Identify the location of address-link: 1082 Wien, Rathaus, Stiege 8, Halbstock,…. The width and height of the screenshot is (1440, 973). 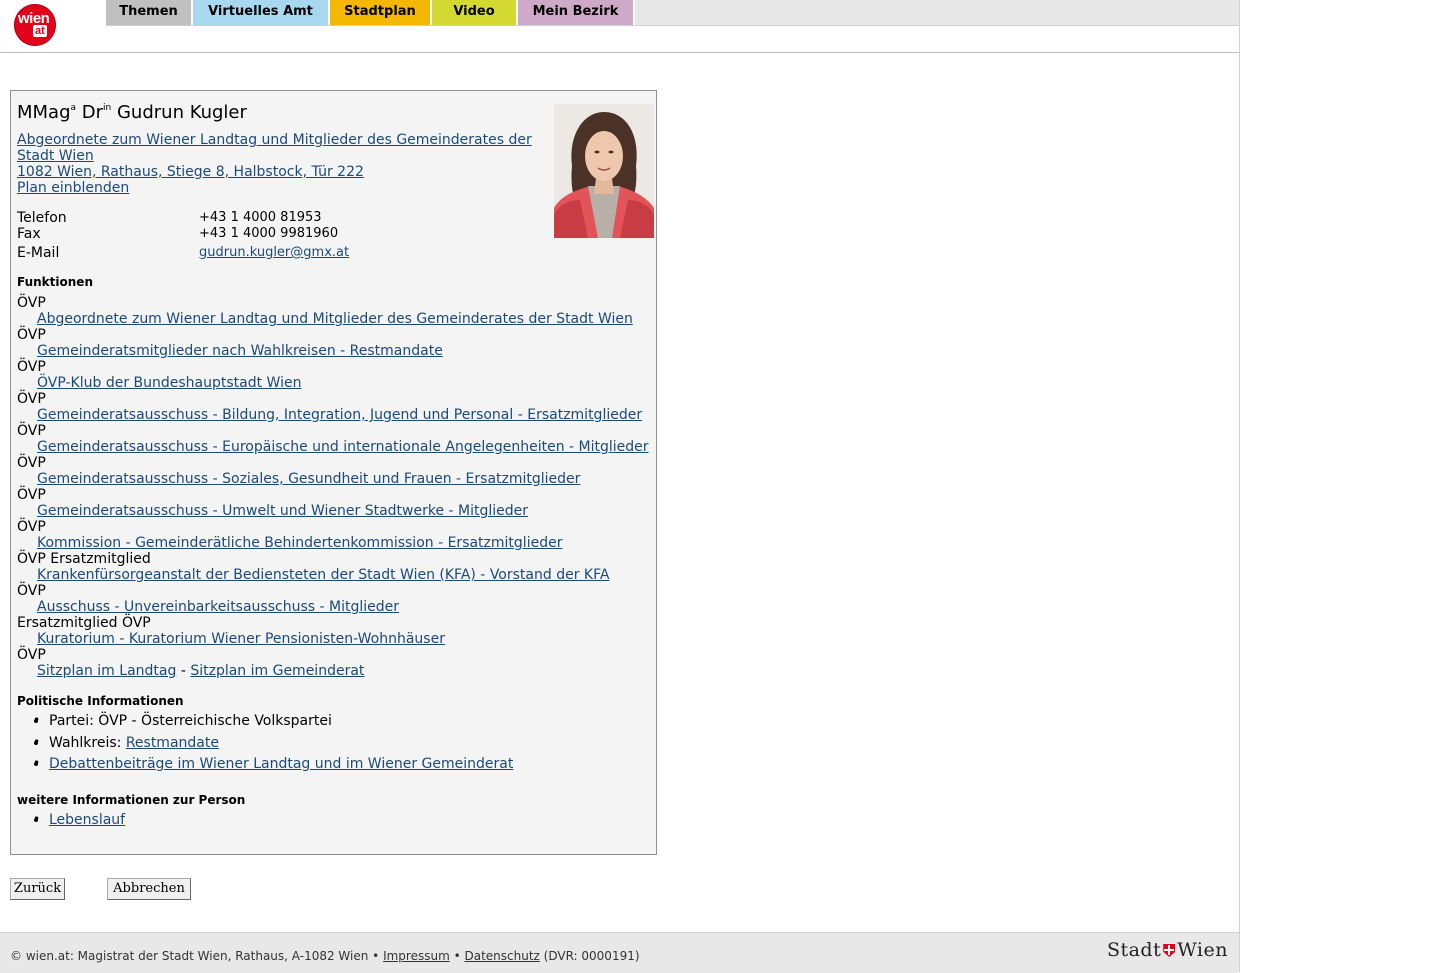
(190, 172).